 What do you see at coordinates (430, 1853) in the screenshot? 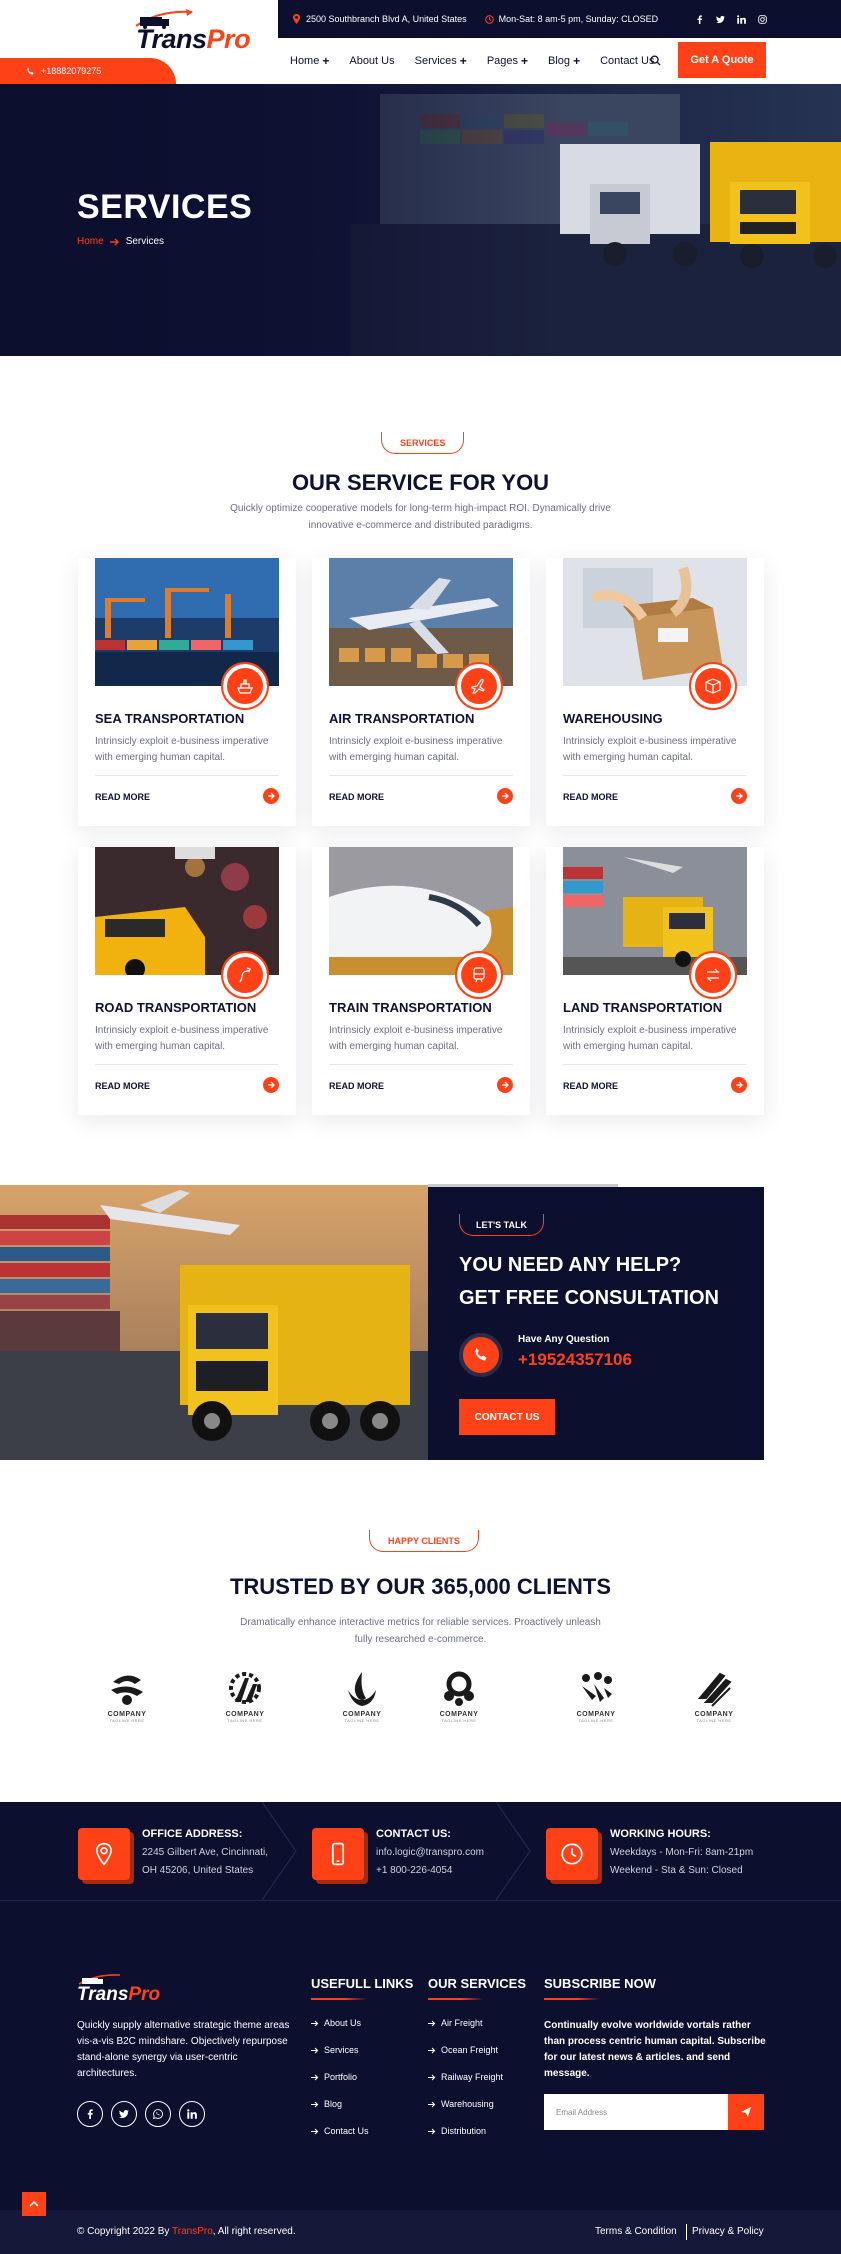
I see `contact-email: info.logic@transpro.com` at bounding box center [430, 1853].